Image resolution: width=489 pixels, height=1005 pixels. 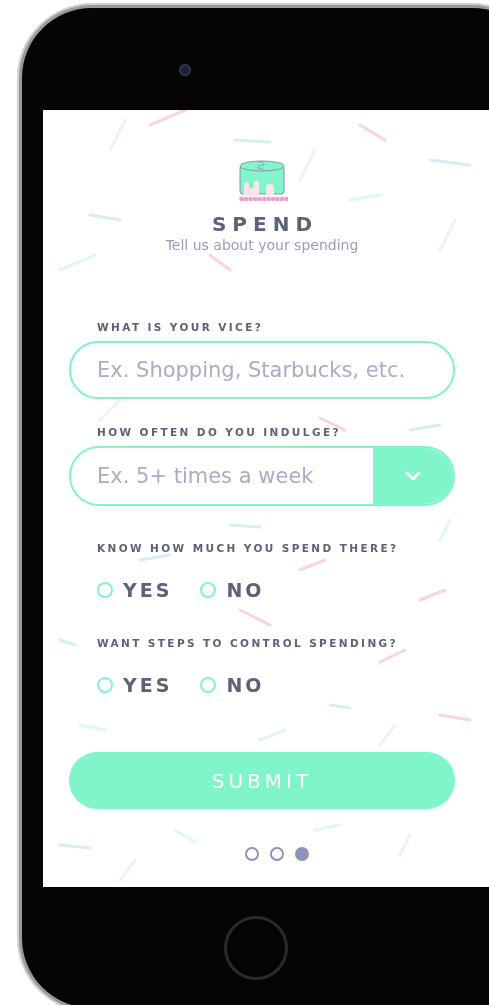 I want to click on chevron-down-icon, so click(x=413, y=476).